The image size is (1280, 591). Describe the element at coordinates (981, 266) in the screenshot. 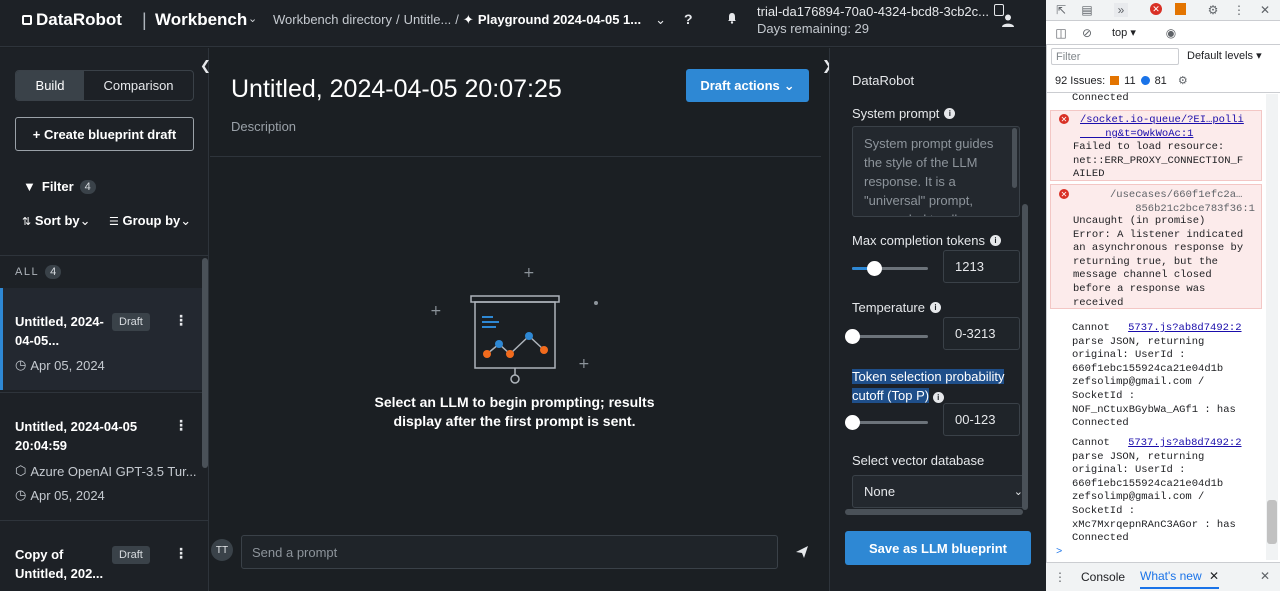

I see `max-tokens-input: 1213` at that location.